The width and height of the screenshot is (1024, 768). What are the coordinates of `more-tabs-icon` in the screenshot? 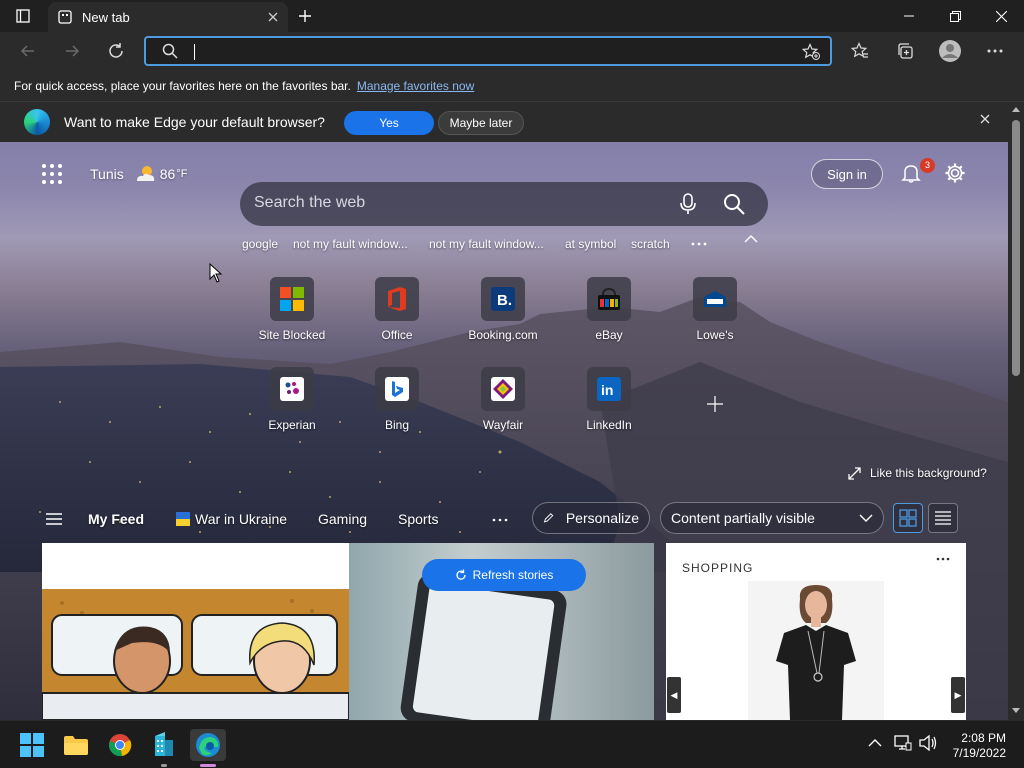 It's located at (500, 520).